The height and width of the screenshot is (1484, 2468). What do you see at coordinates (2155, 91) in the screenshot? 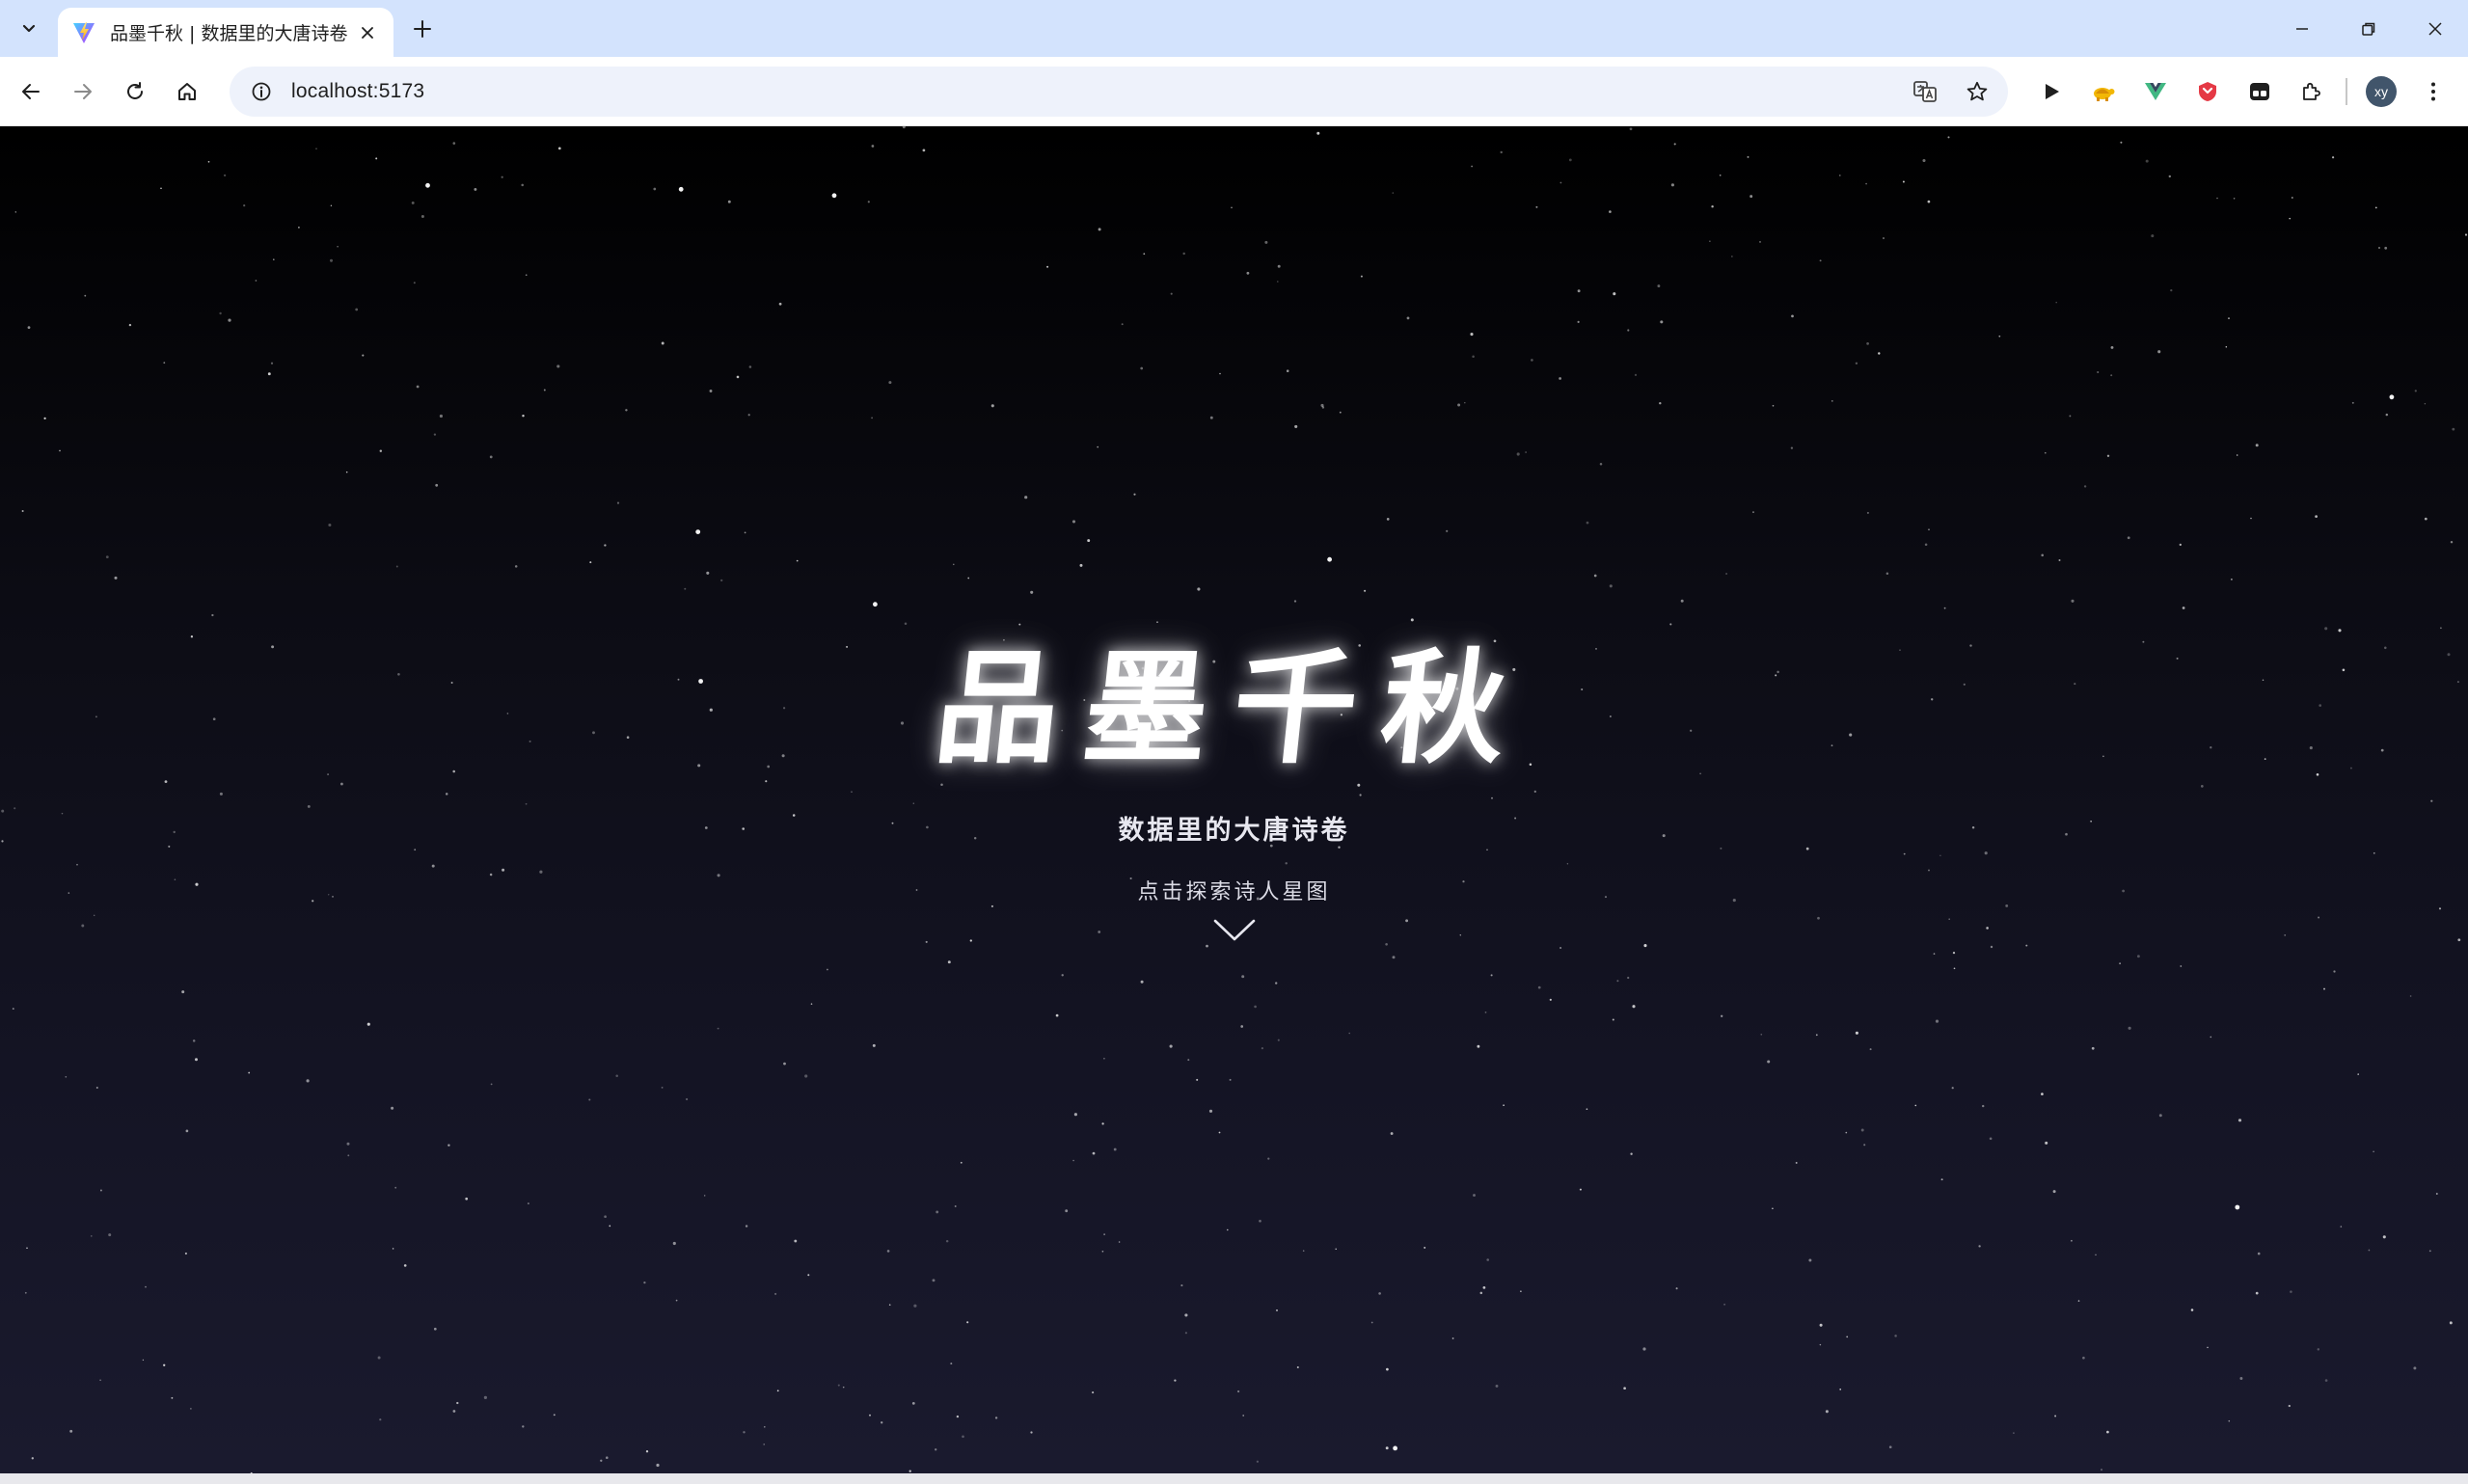
I see `extension-vue-devtools` at bounding box center [2155, 91].